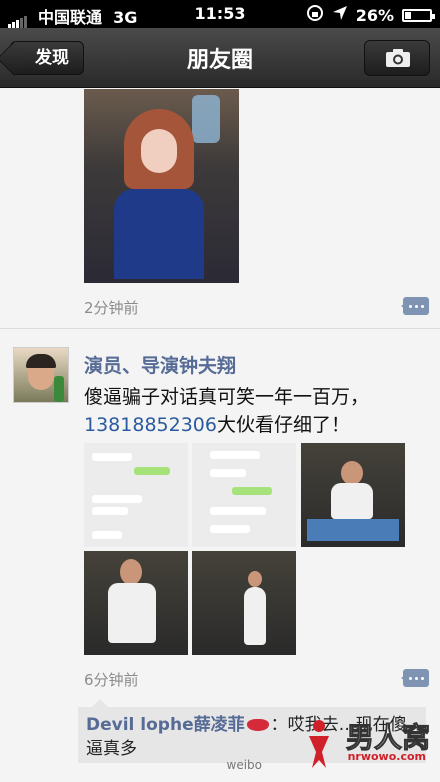 Image resolution: width=440 pixels, height=782 pixels. I want to click on location-icon, so click(340, 15).